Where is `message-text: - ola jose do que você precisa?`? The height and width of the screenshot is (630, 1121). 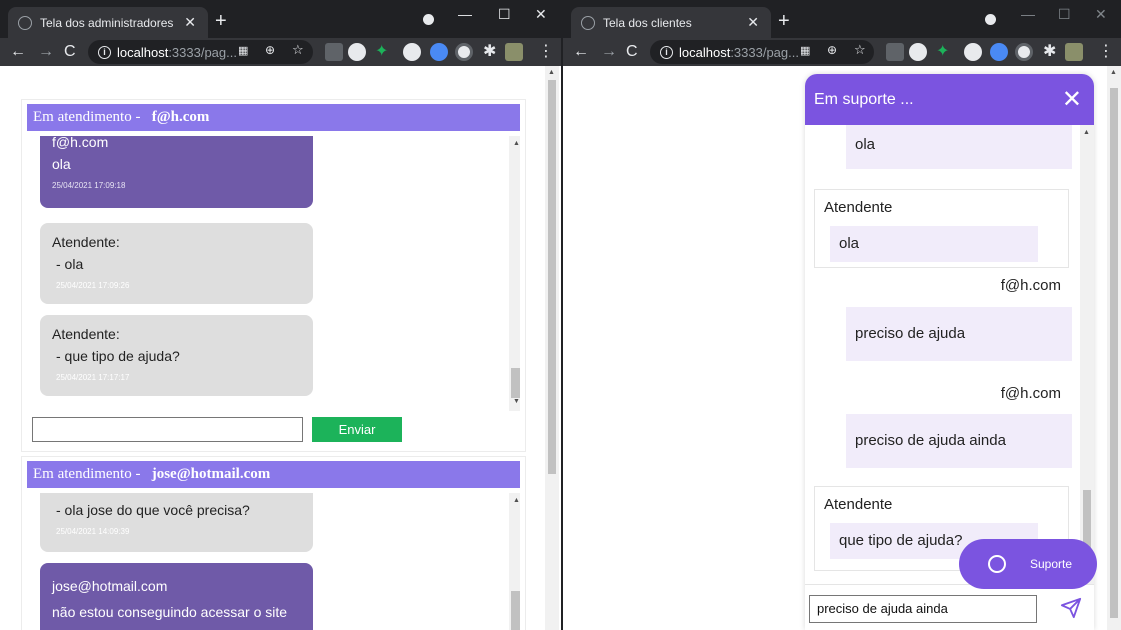 message-text: - ola jose do que você precisa? is located at coordinates (153, 510).